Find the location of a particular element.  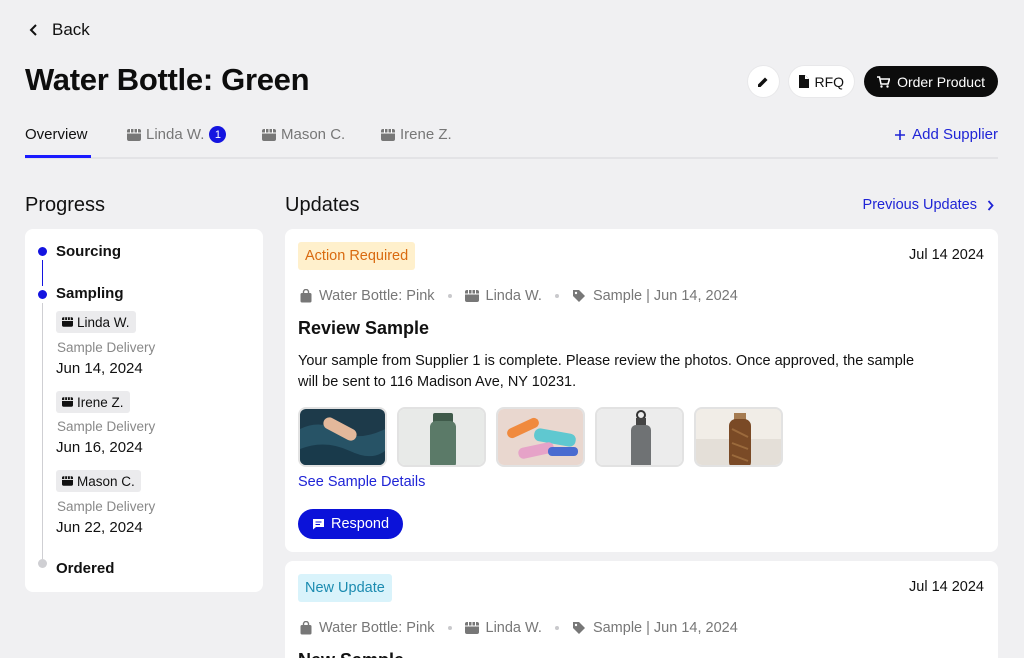

active-tab-indicator is located at coordinates (58, 156).